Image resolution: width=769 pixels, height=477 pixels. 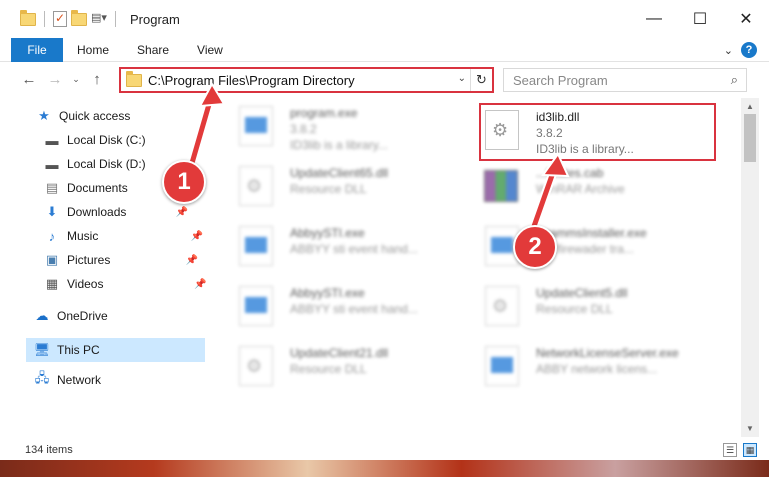 What do you see at coordinates (384, 450) in the screenshot?
I see `status-bar: 134 items ☰ ▦` at bounding box center [384, 450].